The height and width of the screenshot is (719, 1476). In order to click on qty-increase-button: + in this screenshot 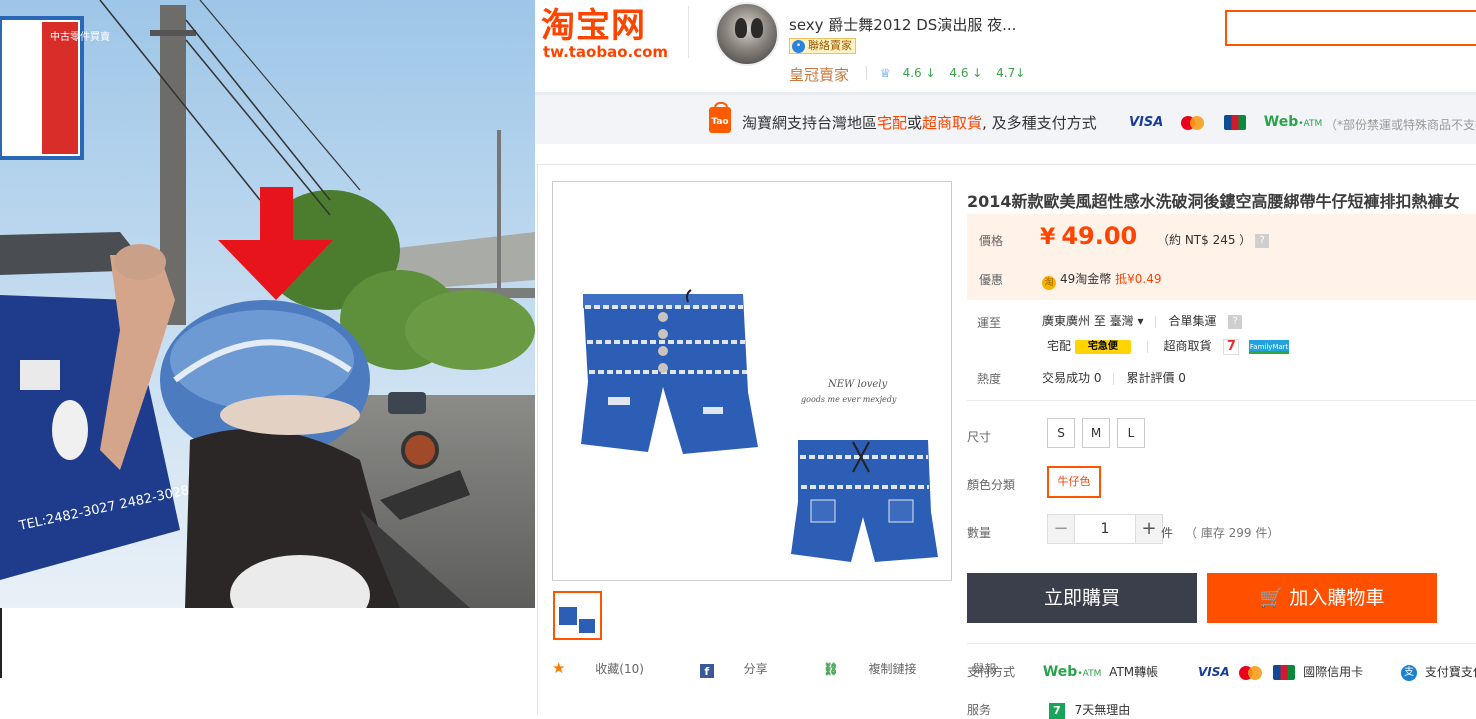, I will do `click(1149, 529)`.